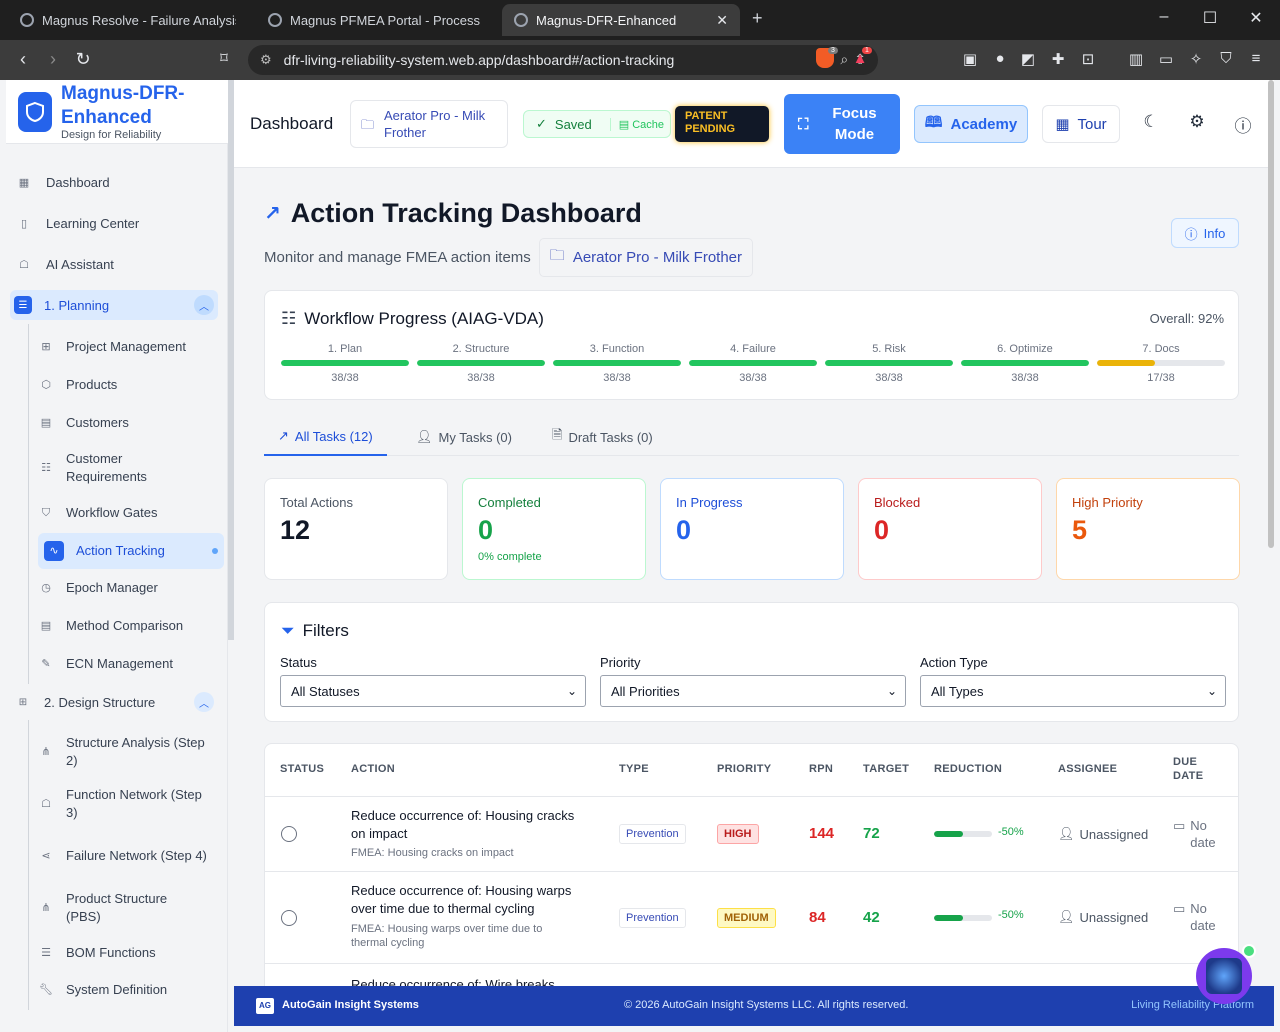  What do you see at coordinates (744, 769) in the screenshot?
I see `col-priority: PRIORITY` at bounding box center [744, 769].